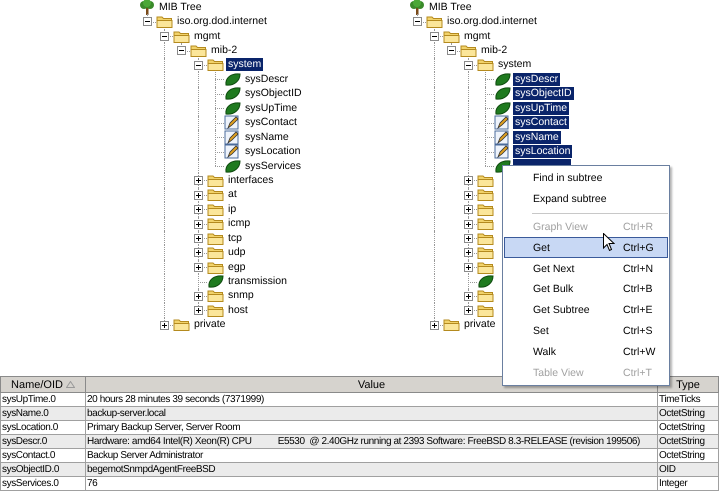  What do you see at coordinates (609, 242) in the screenshot?
I see `pointer-cursor-icon` at bounding box center [609, 242].